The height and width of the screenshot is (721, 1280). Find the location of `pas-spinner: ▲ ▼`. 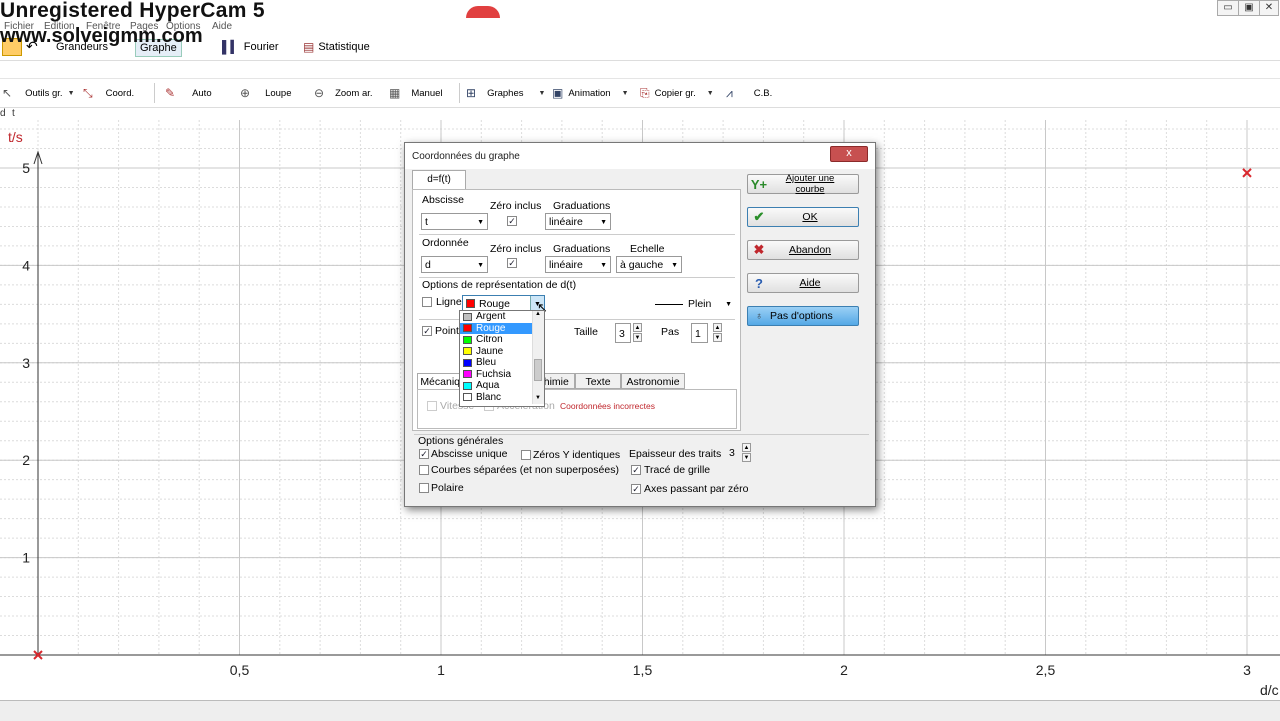

pas-spinner: ▲ ▼ is located at coordinates (717, 333).